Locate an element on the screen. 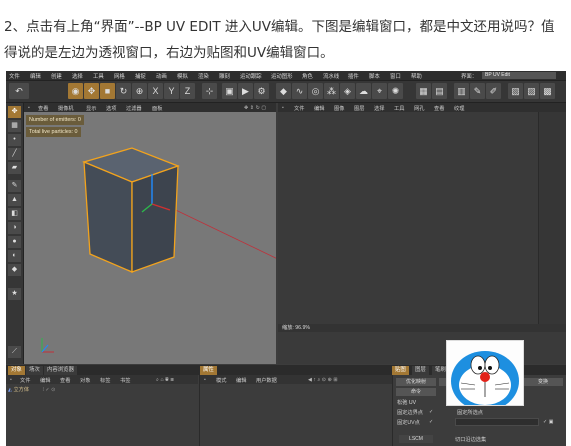 The width and height of the screenshot is (571, 446). camera-icon: ⌖ is located at coordinates (379, 91).